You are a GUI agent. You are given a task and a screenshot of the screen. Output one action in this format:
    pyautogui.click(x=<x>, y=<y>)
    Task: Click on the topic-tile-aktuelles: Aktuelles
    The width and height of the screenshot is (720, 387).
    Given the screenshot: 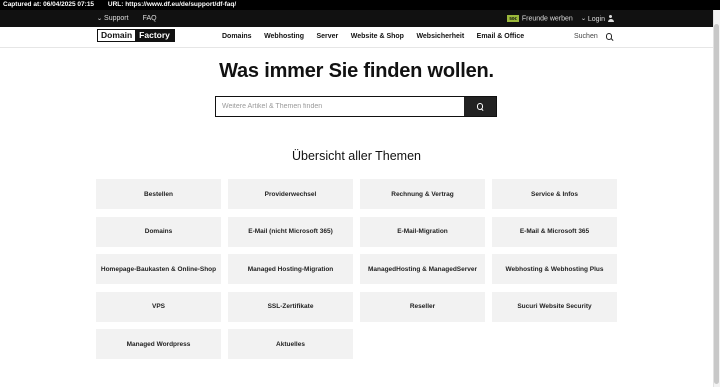 What is the action you would take?
    pyautogui.click(x=290, y=344)
    